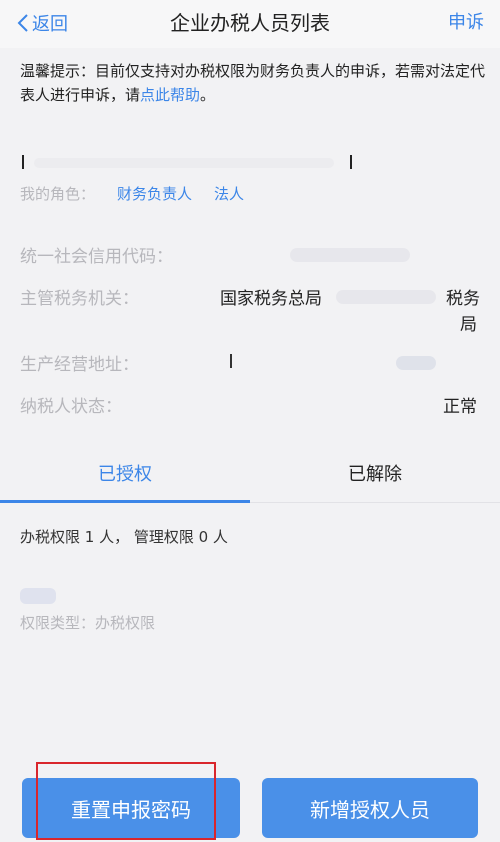 This screenshot has width=500, height=842. I want to click on role-tag-finance: 财务负责人, so click(155, 193).